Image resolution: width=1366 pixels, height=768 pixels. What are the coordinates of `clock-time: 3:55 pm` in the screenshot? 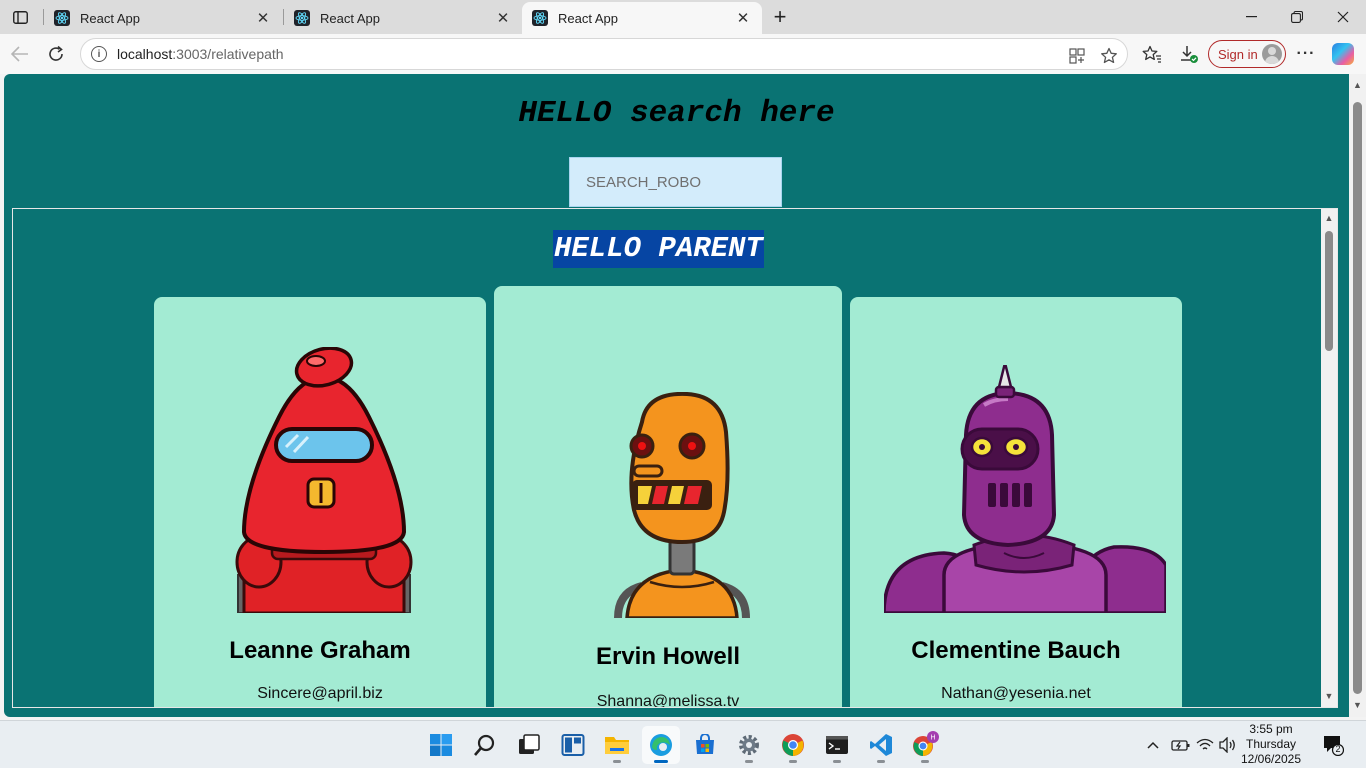 It's located at (1271, 729).